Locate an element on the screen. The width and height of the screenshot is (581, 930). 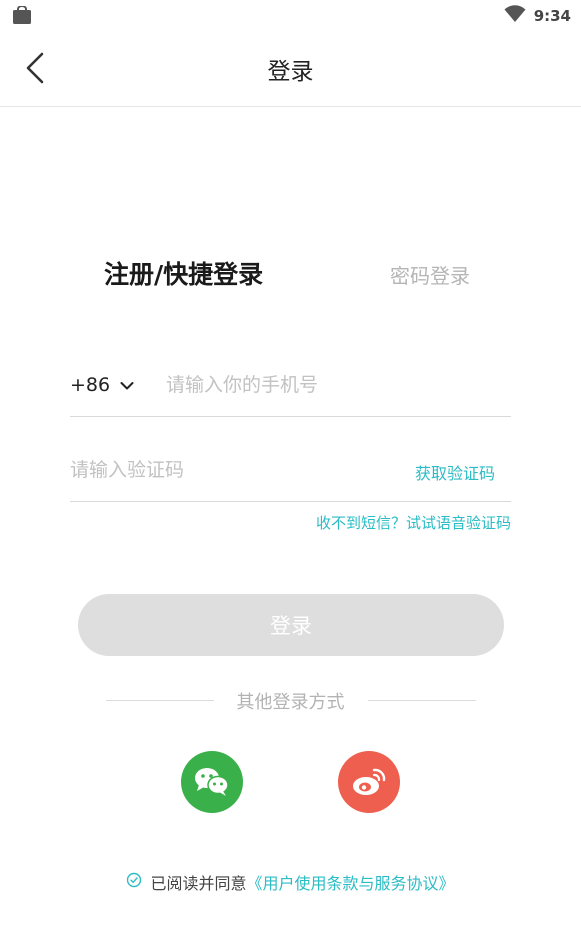
voice-code-link: 收不到短信？试试语音验证码 is located at coordinates (413, 522).